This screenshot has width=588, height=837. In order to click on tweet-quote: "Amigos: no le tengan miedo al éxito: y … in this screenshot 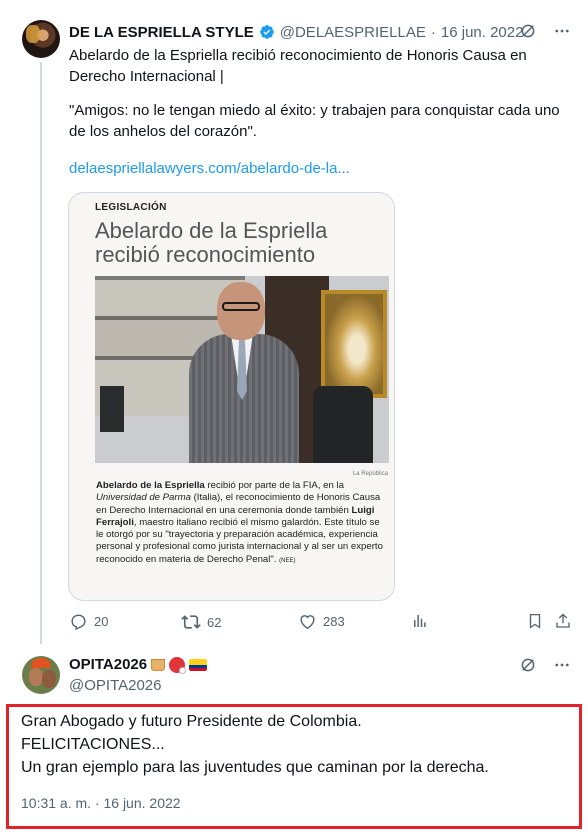, I will do `click(314, 121)`.